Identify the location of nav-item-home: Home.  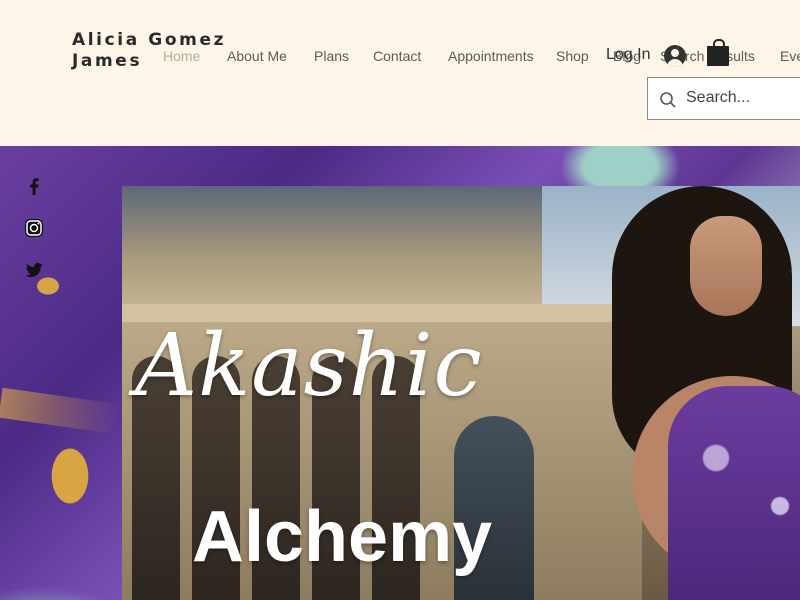
(181, 56).